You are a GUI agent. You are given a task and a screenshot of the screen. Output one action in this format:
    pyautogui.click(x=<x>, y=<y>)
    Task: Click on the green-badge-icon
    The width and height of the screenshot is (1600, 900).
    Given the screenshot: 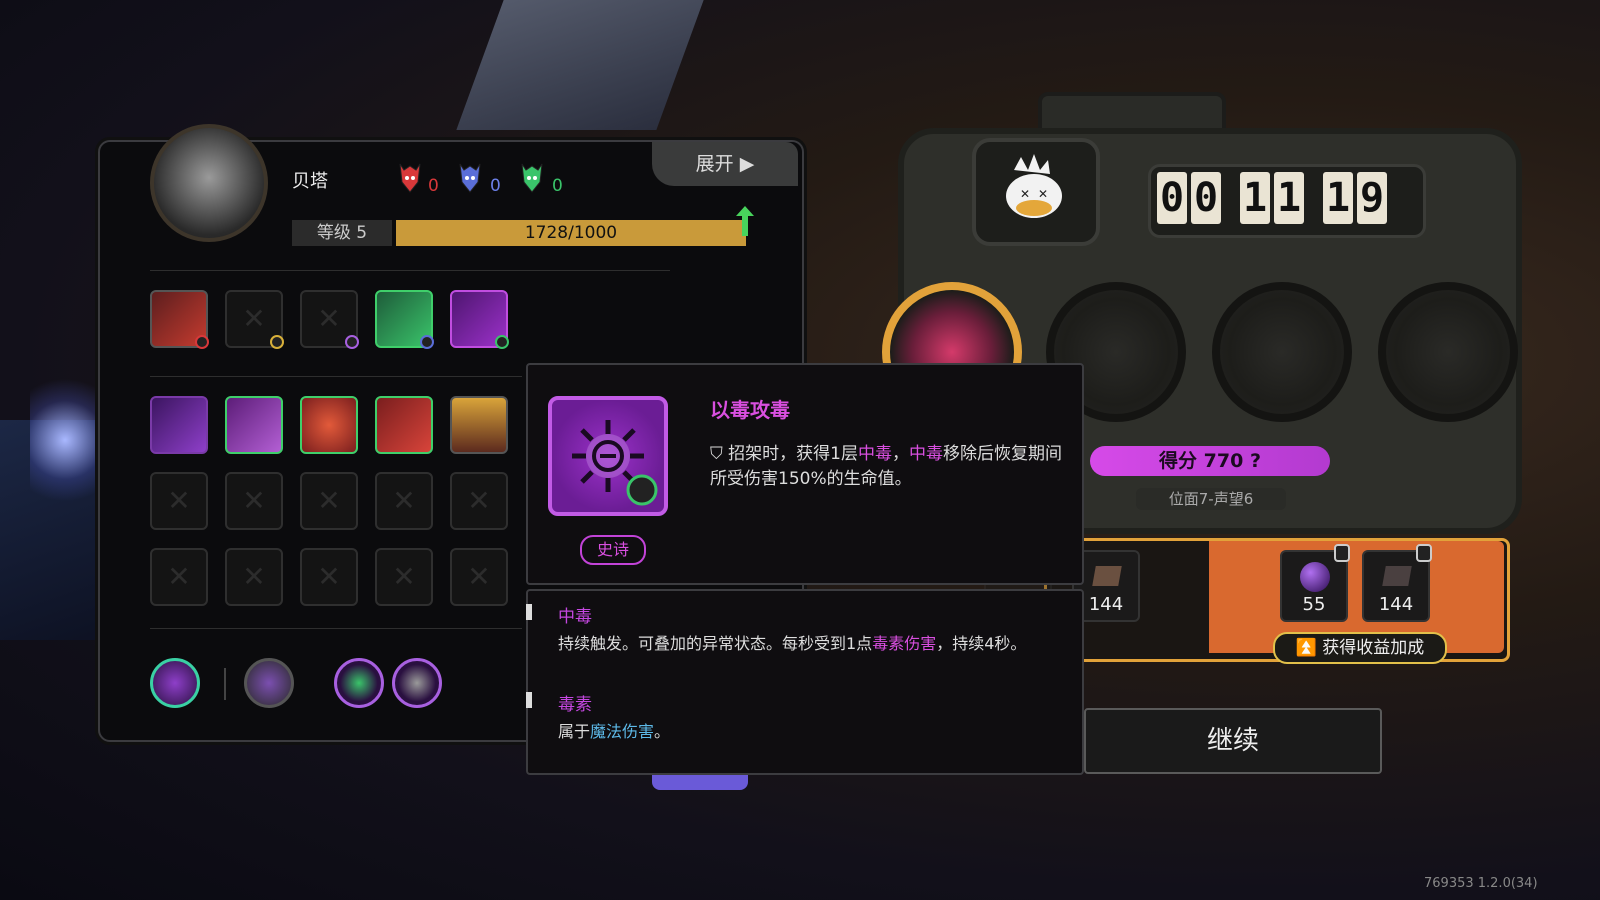 What is the action you would take?
    pyautogui.click(x=502, y=342)
    